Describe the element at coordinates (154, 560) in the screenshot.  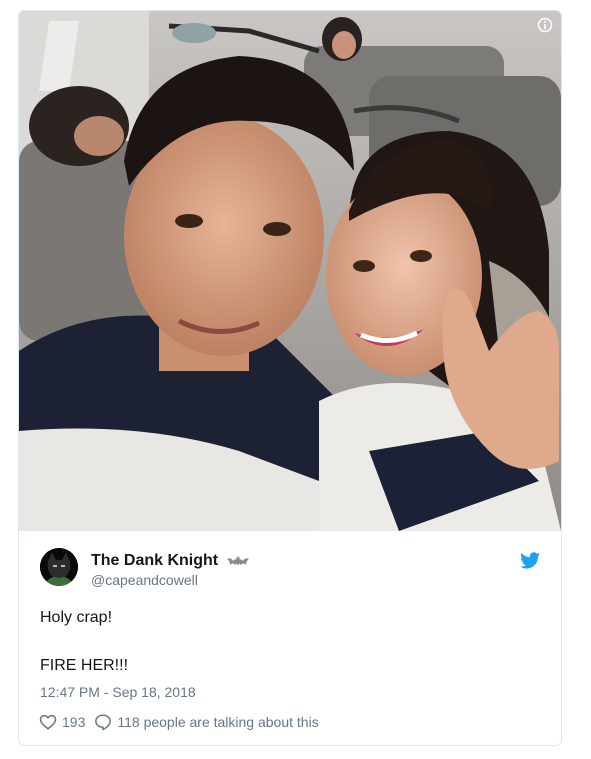
I see `display-name-text: The Dank Knight` at that location.